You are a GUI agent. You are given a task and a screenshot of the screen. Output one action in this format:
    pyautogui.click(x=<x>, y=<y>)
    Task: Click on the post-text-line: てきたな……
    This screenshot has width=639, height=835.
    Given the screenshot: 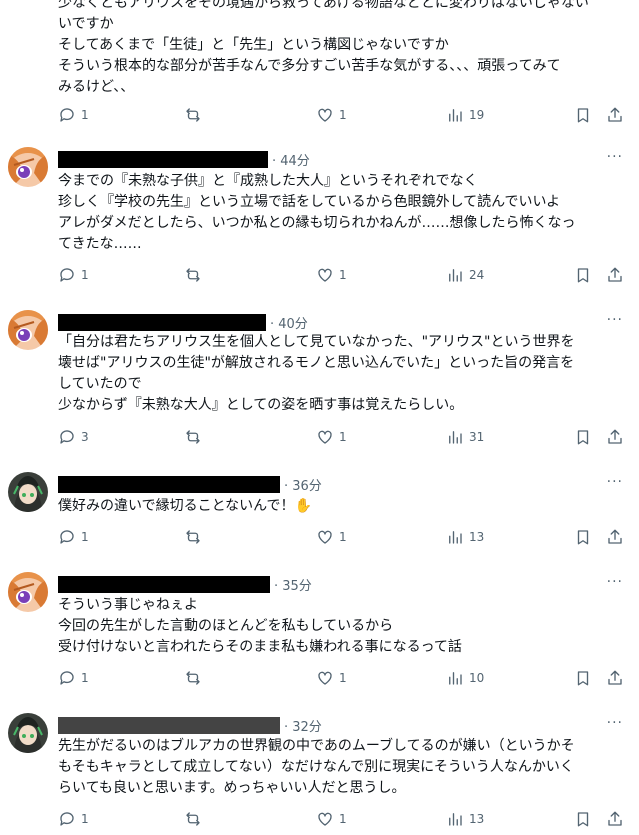 What is the action you would take?
    pyautogui.click(x=100, y=244)
    